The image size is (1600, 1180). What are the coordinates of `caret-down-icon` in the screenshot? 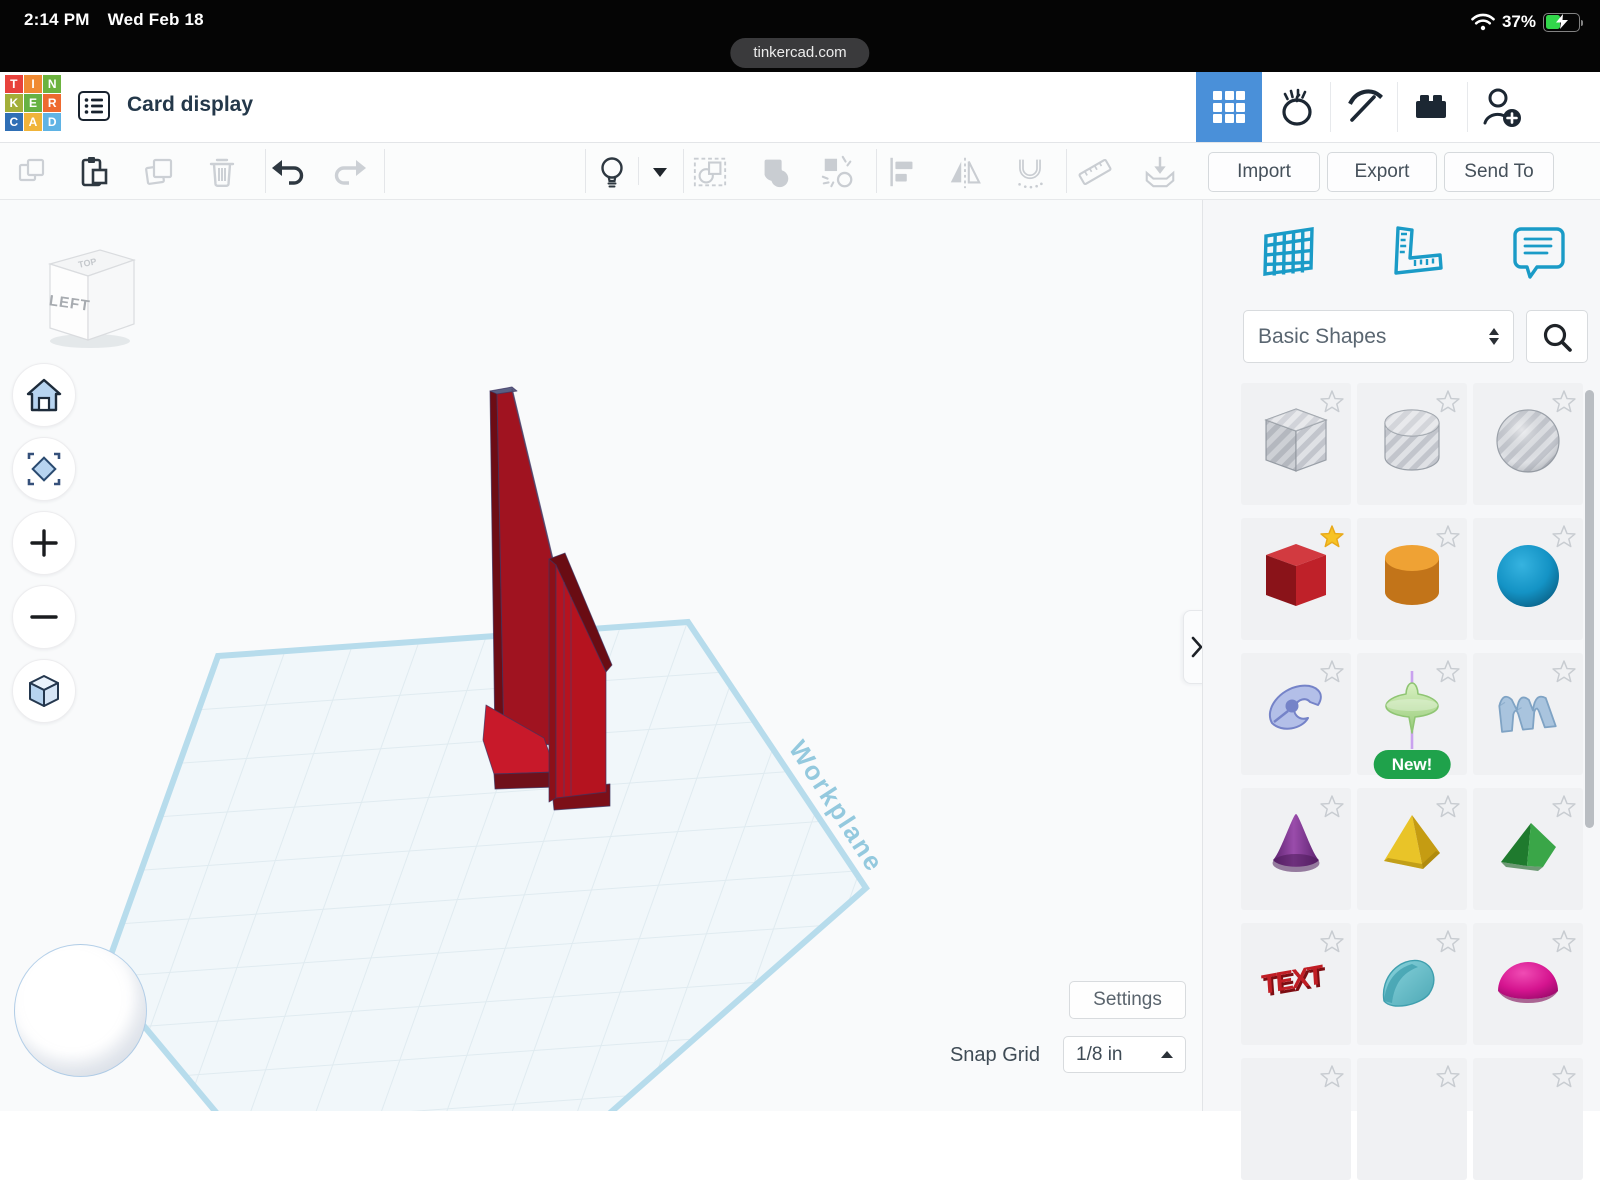 It's located at (660, 172).